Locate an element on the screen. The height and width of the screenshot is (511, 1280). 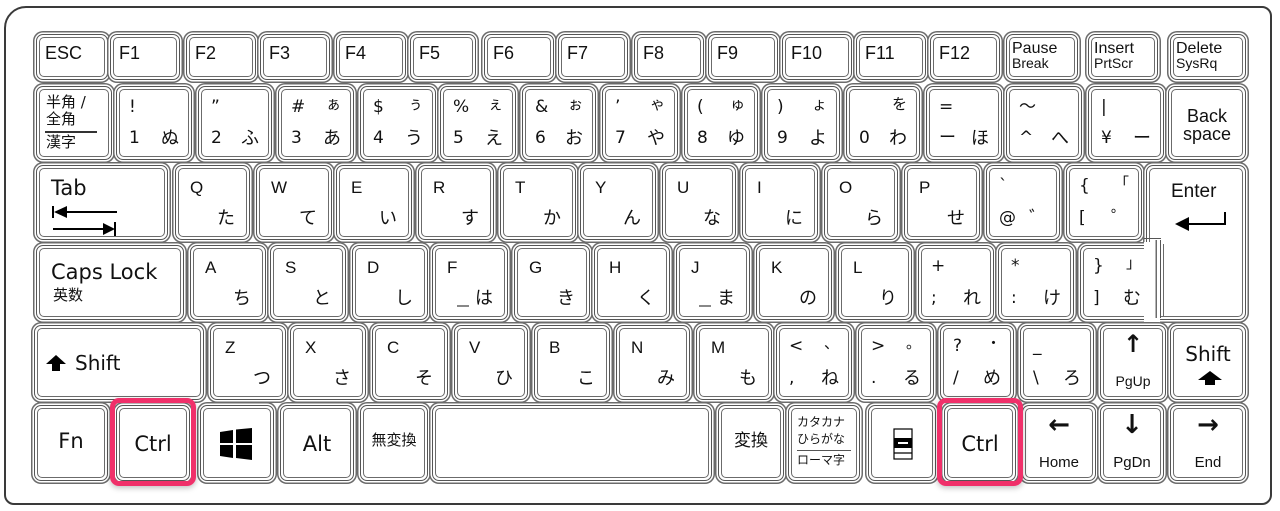
key-semicolon: +; れ is located at coordinates (956, 282).